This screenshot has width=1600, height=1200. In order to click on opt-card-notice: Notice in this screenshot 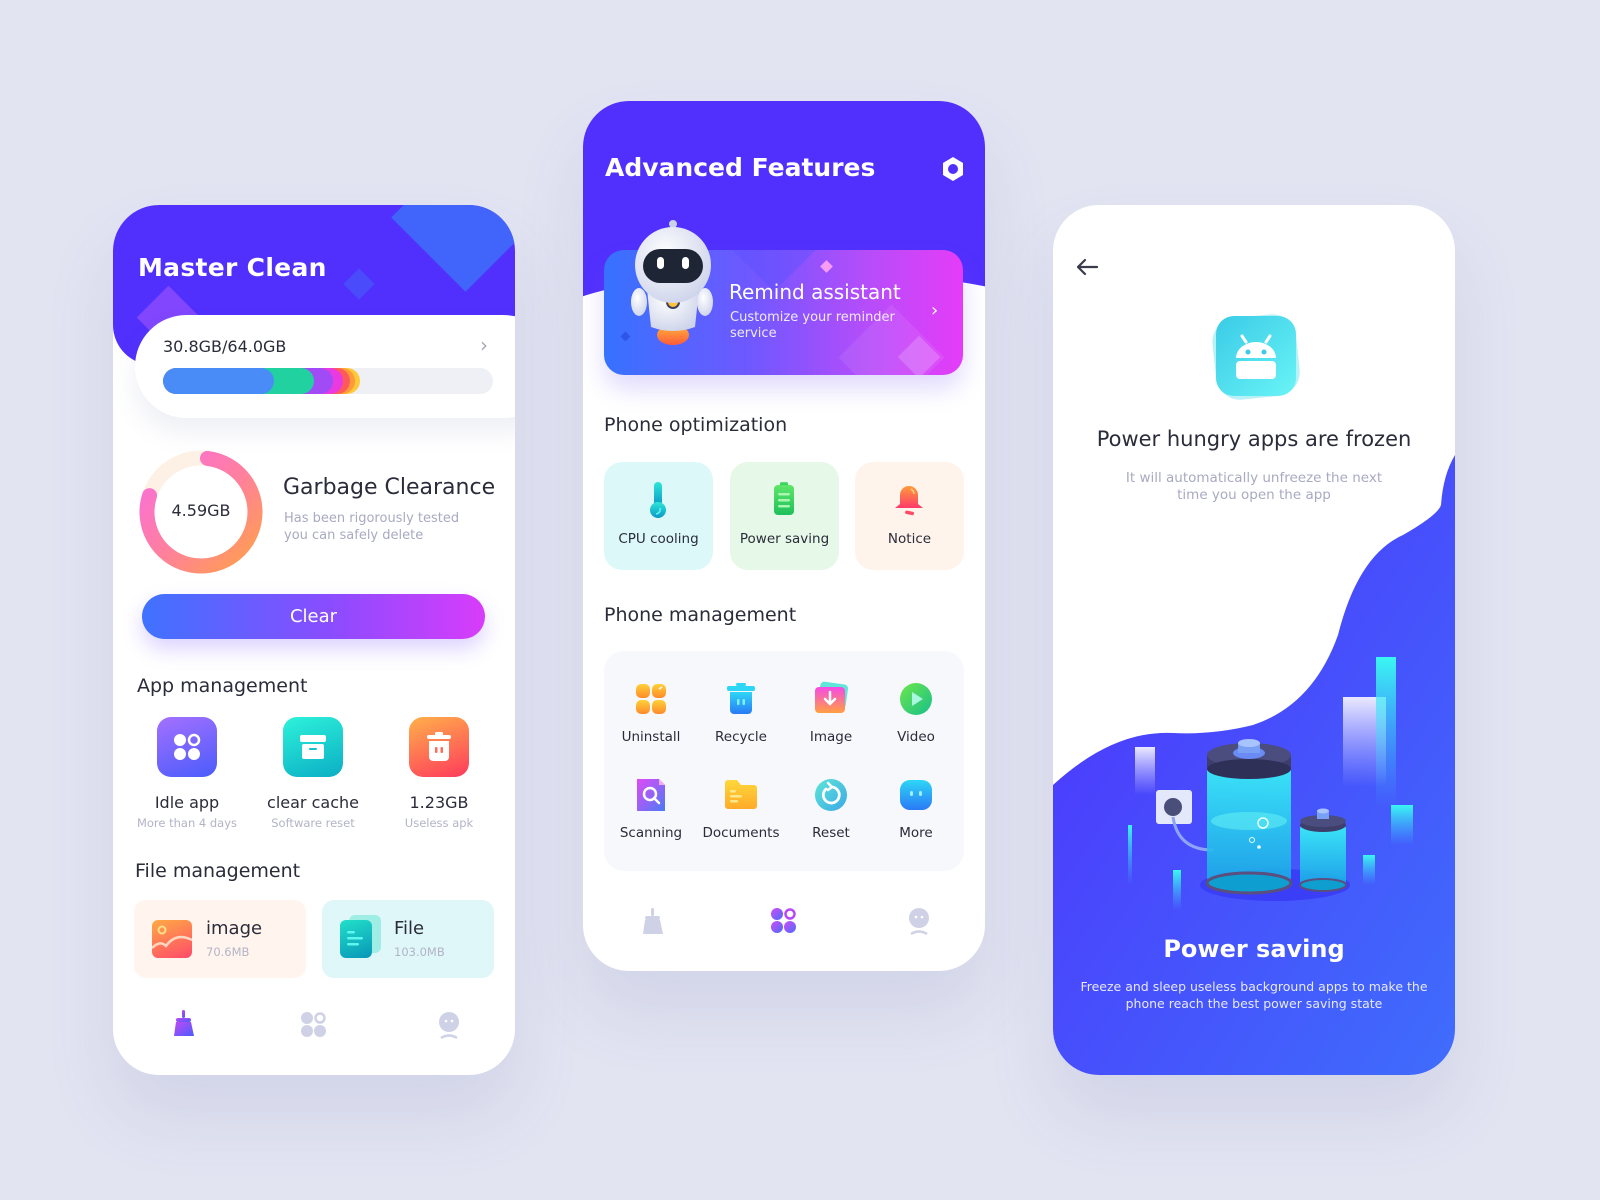, I will do `click(909, 516)`.